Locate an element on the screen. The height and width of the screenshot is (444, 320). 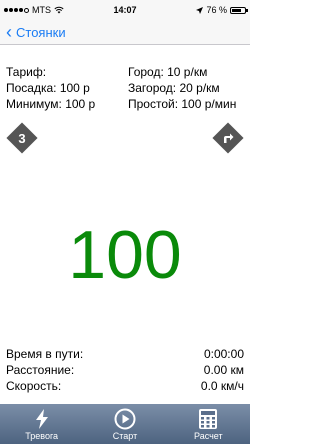
battery-text: 76 % is located at coordinates (216, 10).